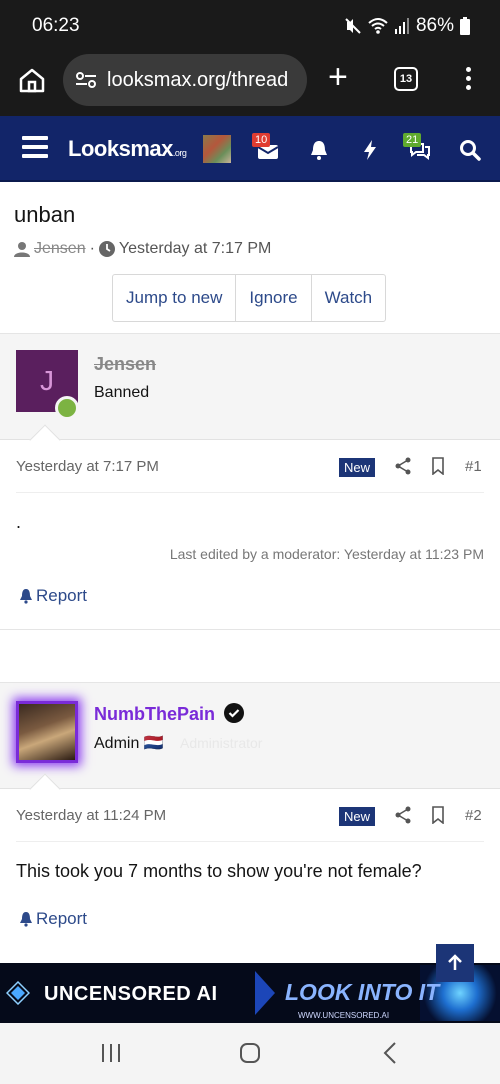 This screenshot has height=1084, width=500. I want to click on user-role: Administrator, so click(221, 743).